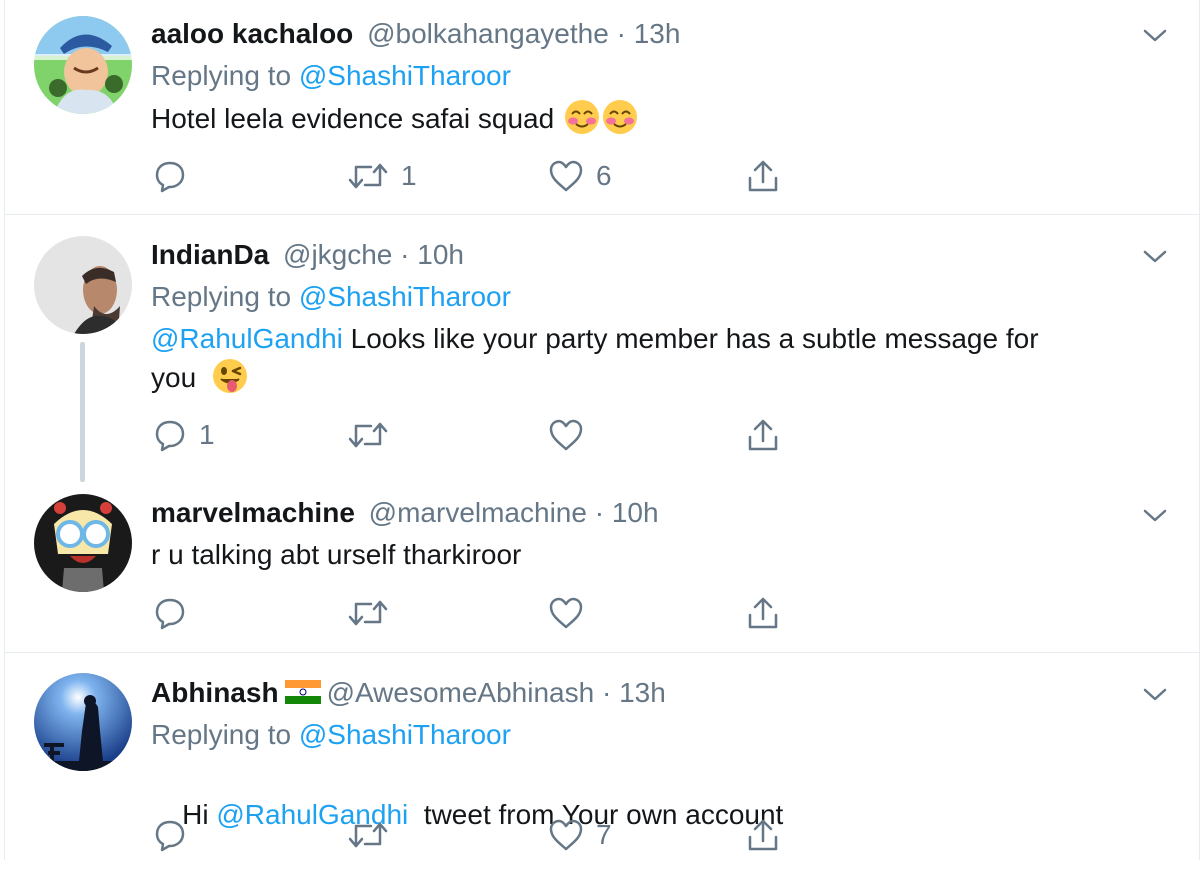  I want to click on tweet-text-content: r u talking abt urself tharkiroor, so click(336, 554).